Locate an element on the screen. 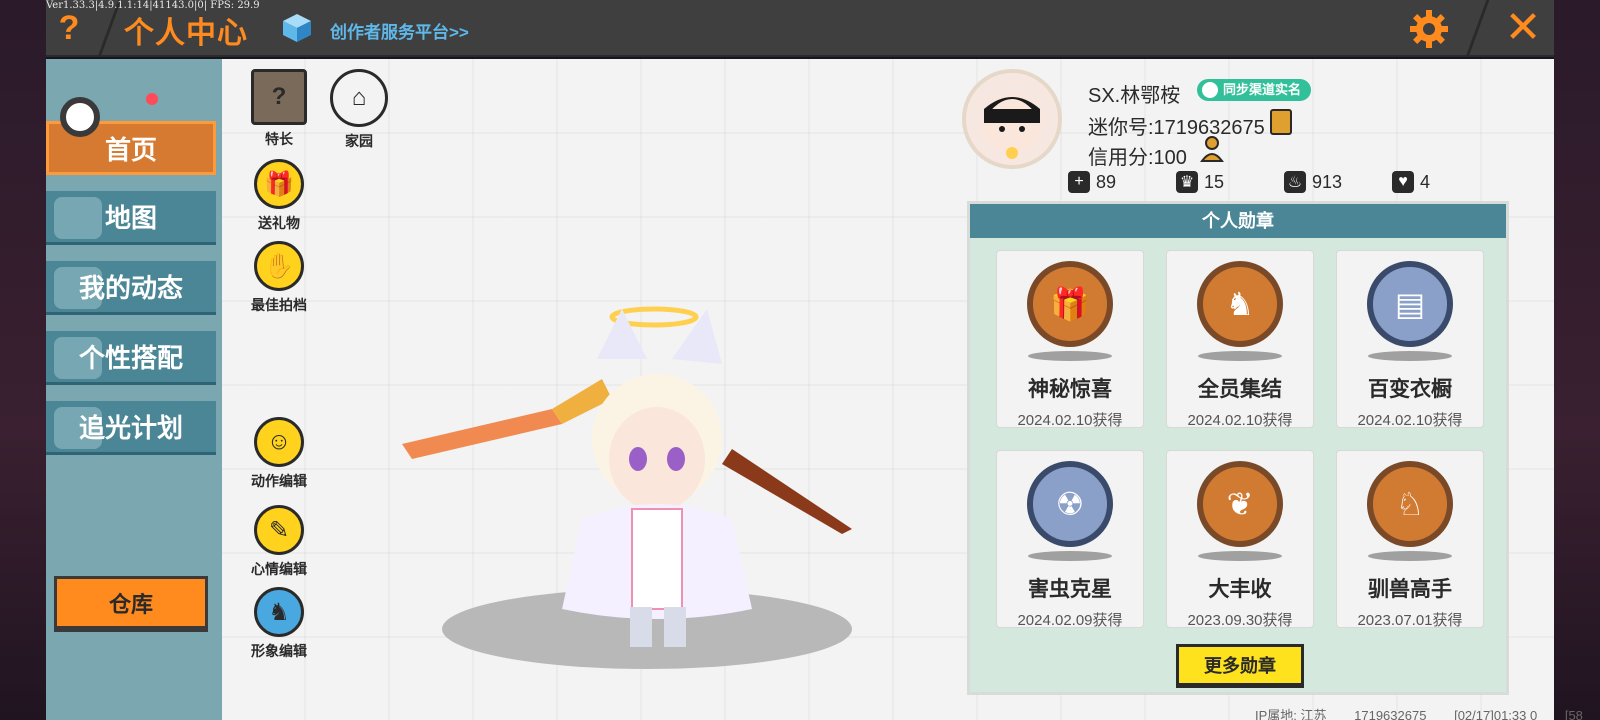 The width and height of the screenshot is (1600, 720). coat-icon: ♞ is located at coordinates (279, 612).